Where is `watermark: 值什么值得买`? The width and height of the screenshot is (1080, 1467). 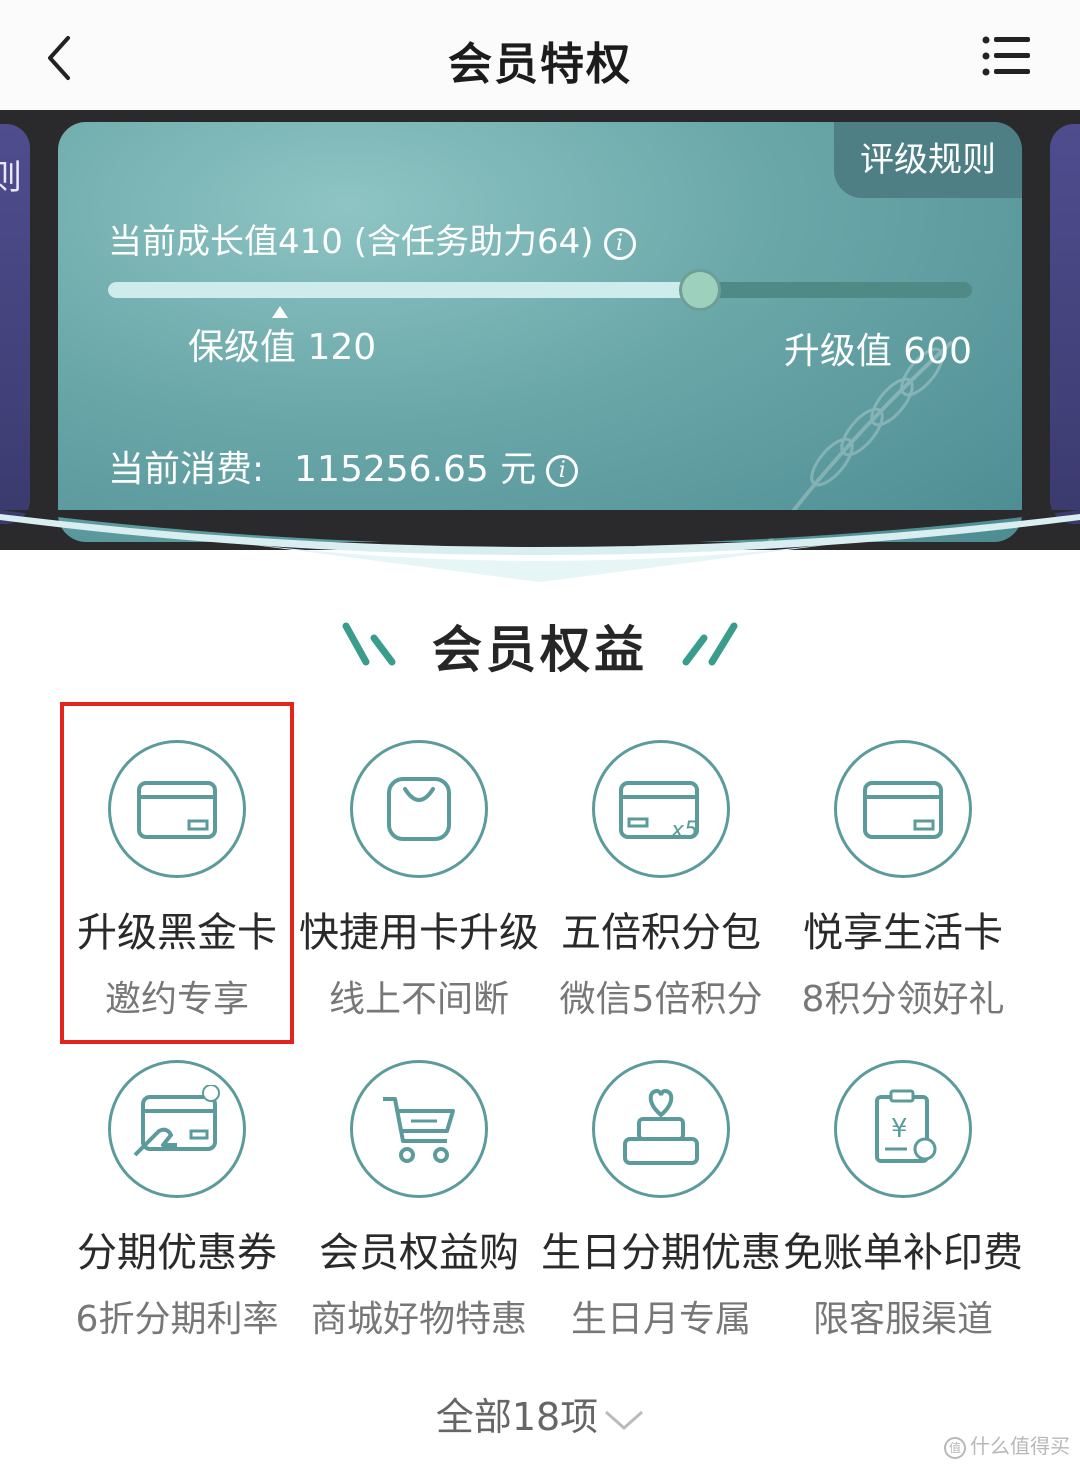
watermark: 值什么值得买 is located at coordinates (1007, 1444).